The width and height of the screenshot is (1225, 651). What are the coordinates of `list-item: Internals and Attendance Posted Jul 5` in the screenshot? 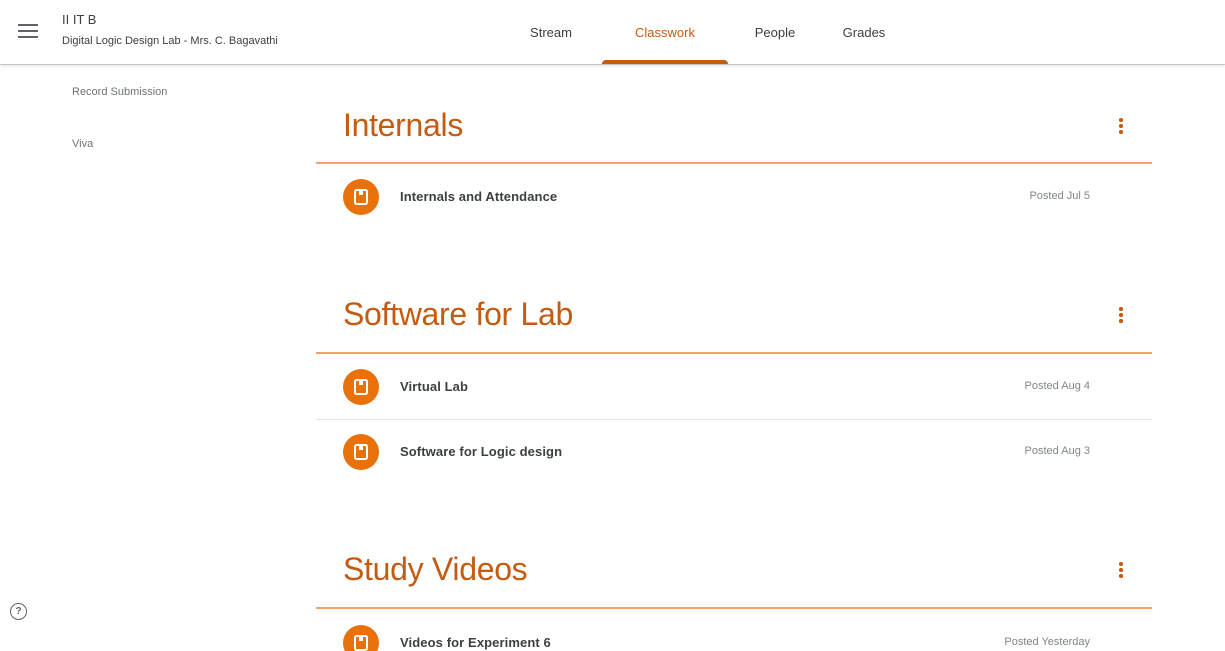 It's located at (734, 197).